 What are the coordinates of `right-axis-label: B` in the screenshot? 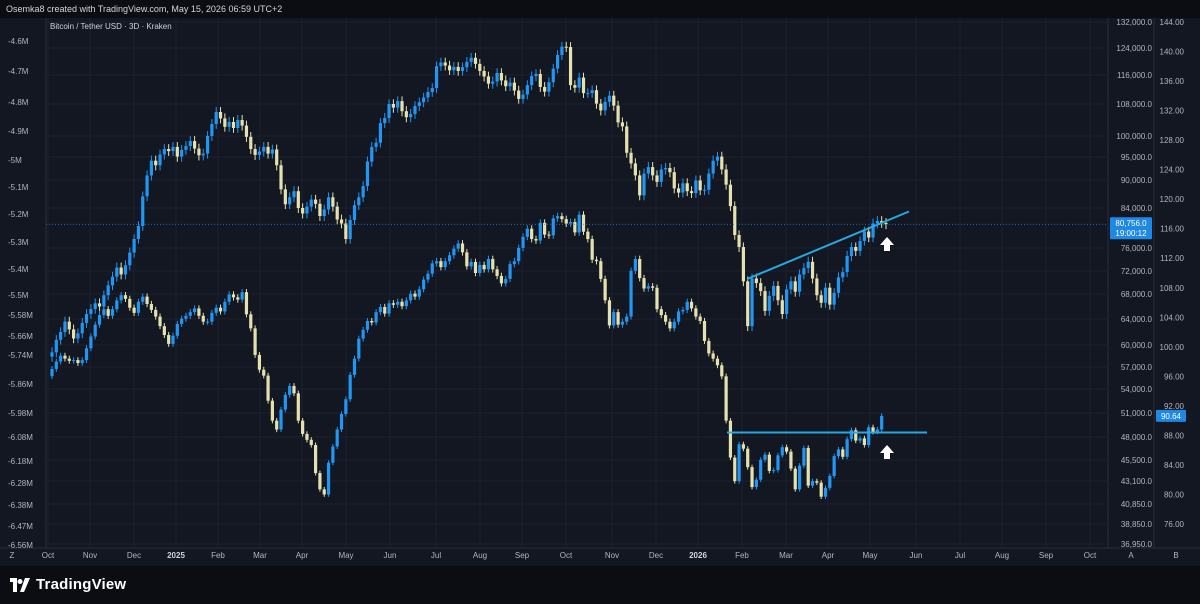 It's located at (1175, 555).